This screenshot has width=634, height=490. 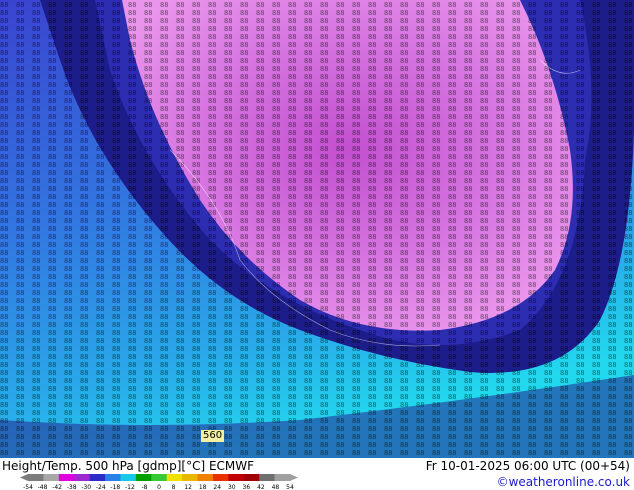 What do you see at coordinates (130, 487) in the screenshot?
I see `scale-tick-label: -12` at bounding box center [130, 487].